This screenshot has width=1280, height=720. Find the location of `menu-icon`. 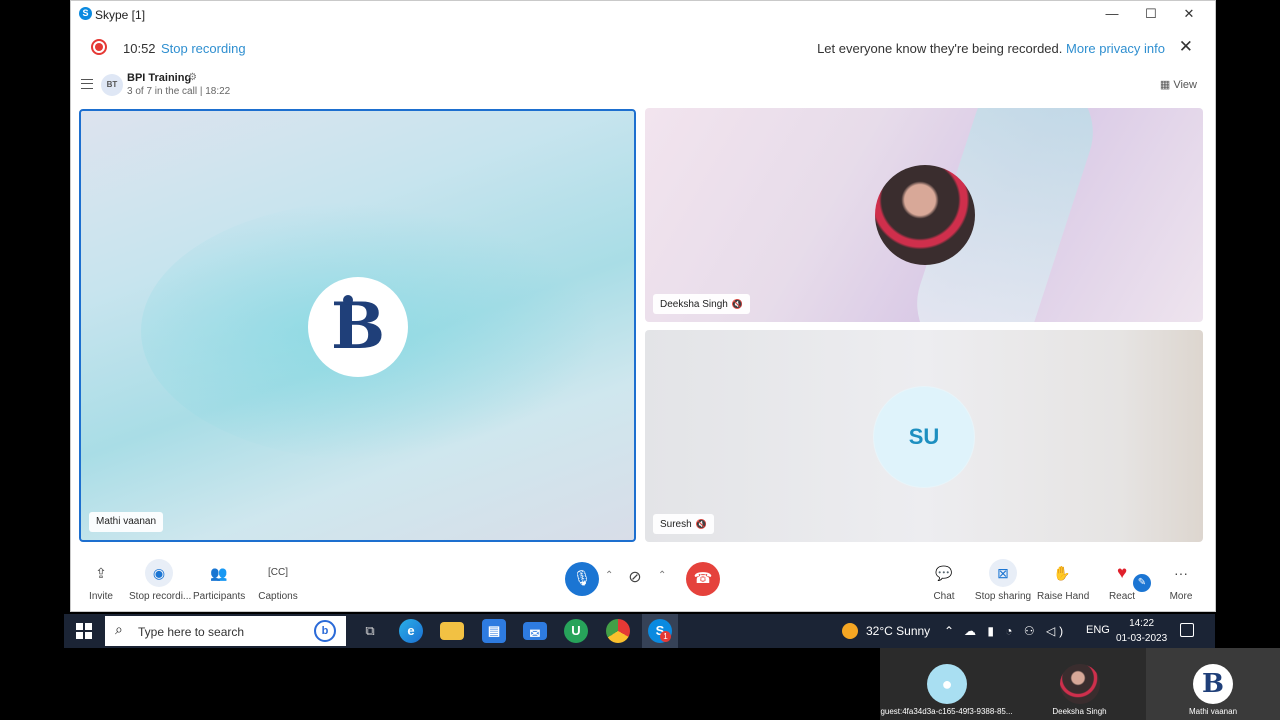

menu-icon is located at coordinates (87, 84).